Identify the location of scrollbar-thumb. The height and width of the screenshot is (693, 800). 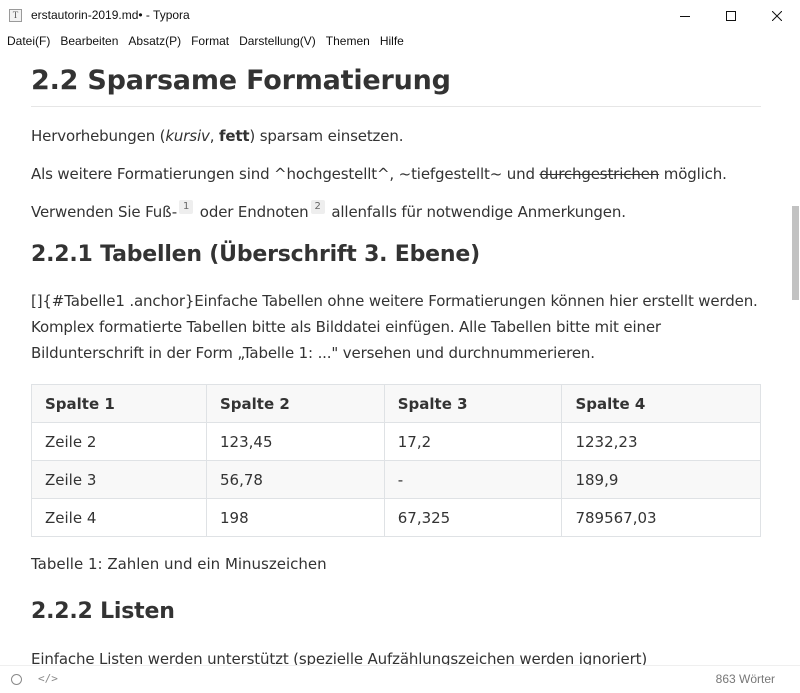
(795, 253).